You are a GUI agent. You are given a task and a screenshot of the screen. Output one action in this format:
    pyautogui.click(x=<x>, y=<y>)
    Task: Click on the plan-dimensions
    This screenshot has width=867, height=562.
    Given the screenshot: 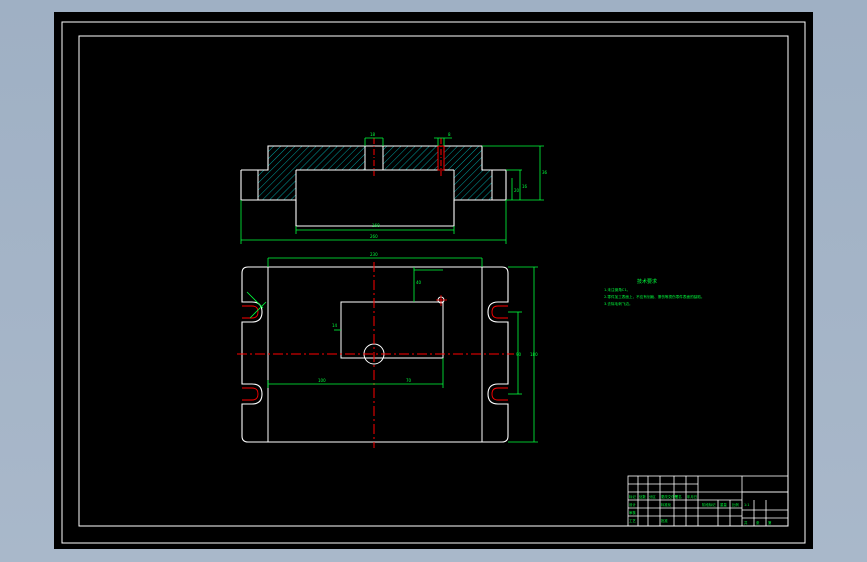 What is the action you would take?
    pyautogui.click(x=392, y=350)
    